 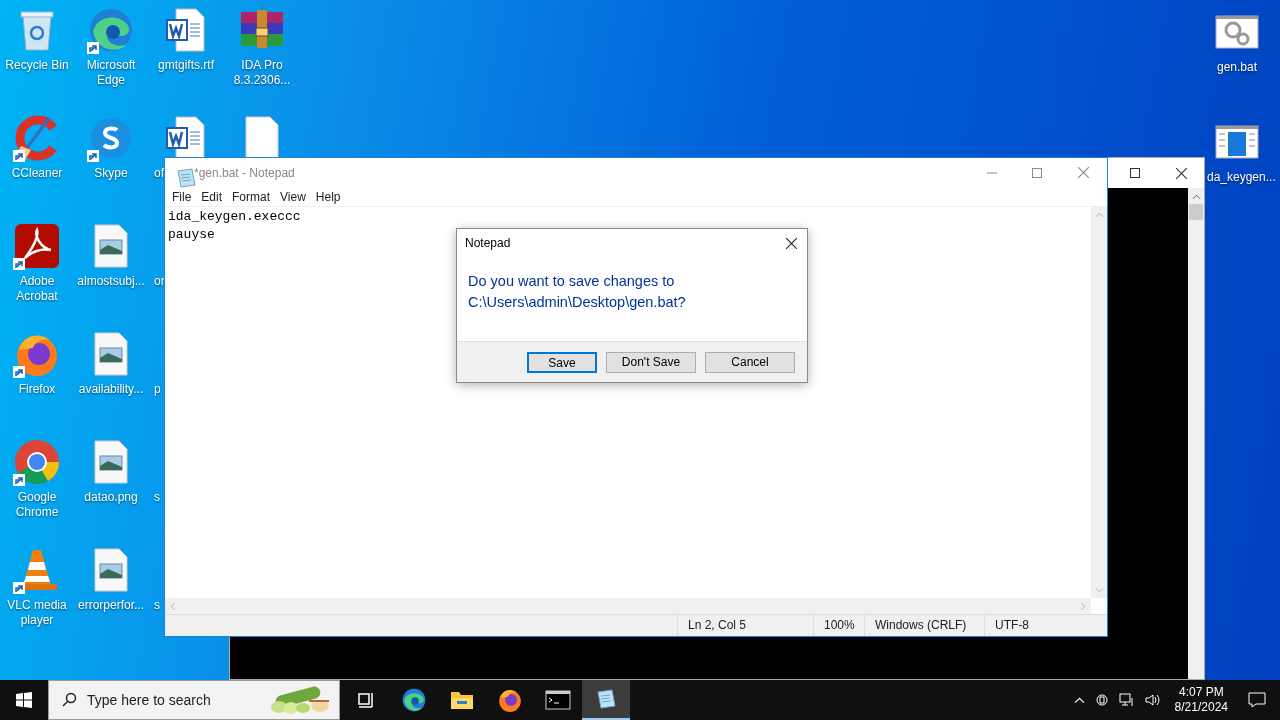 I want to click on scroll-up-icon, so click(x=1196, y=197).